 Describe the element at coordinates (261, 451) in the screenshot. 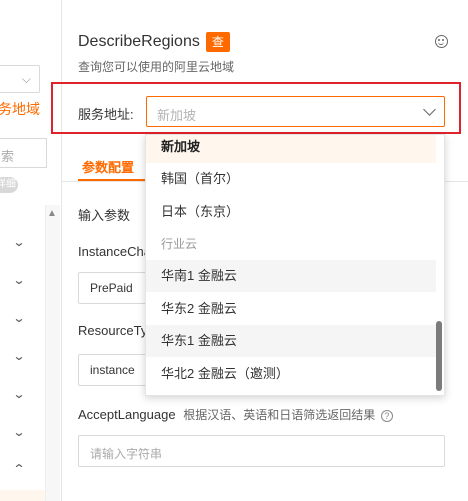

I see `accept-language-input: 请输入字符串` at that location.